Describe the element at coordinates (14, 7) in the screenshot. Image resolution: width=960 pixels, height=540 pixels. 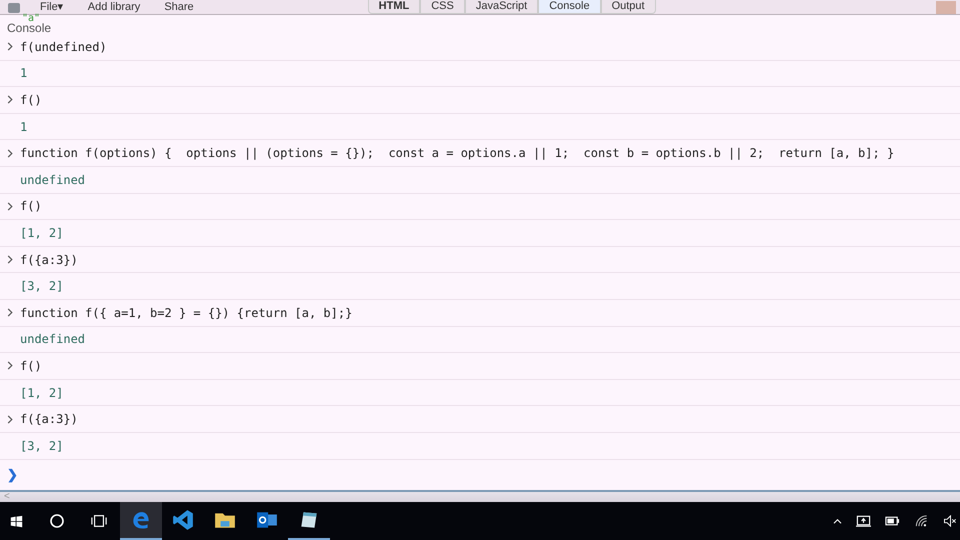
I see `app-logo-icon` at that location.